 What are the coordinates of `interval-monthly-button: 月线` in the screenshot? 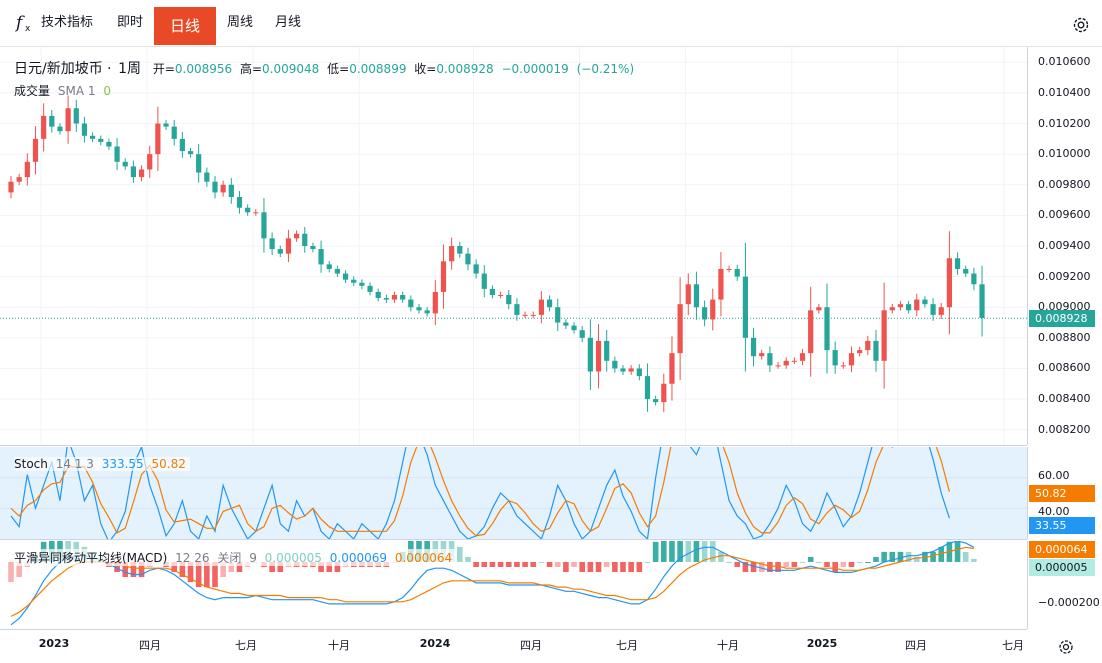 It's located at (288, 23).